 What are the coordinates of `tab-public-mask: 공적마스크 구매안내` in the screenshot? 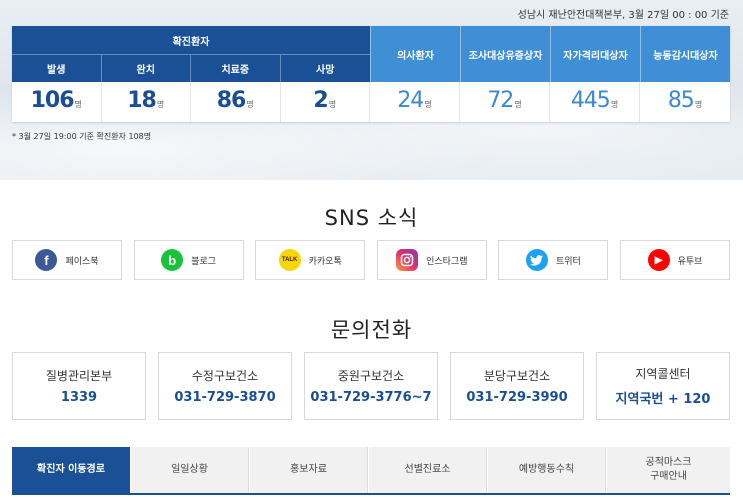 It's located at (668, 470).